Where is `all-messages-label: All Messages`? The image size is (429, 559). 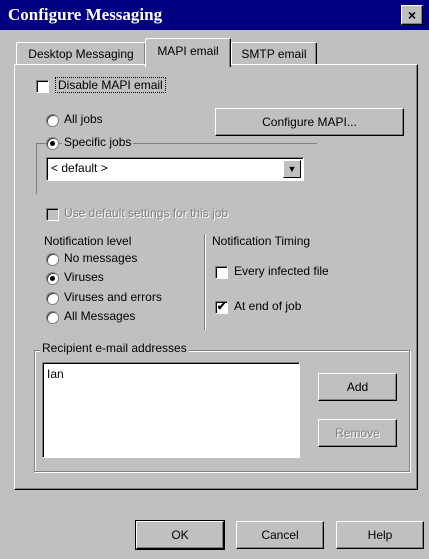 all-messages-label: All Messages is located at coordinates (99, 316).